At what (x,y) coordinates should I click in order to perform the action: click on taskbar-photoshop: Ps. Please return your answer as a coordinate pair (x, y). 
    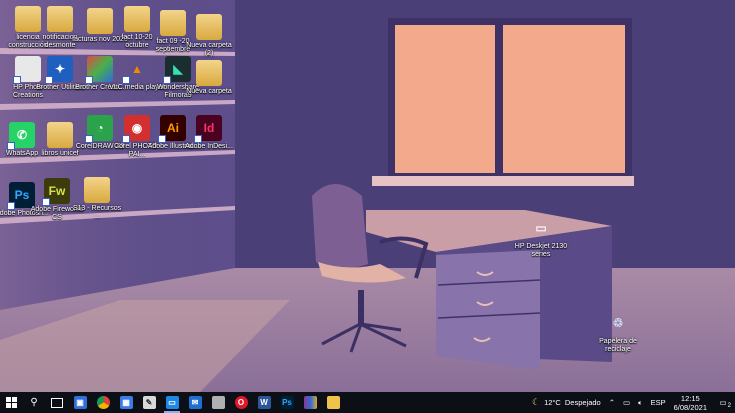
    Looking at the image, I should click on (287, 402).